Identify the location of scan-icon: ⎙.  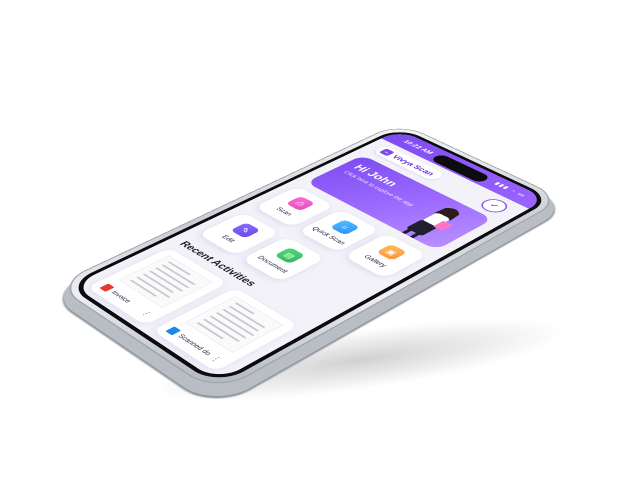
(301, 202).